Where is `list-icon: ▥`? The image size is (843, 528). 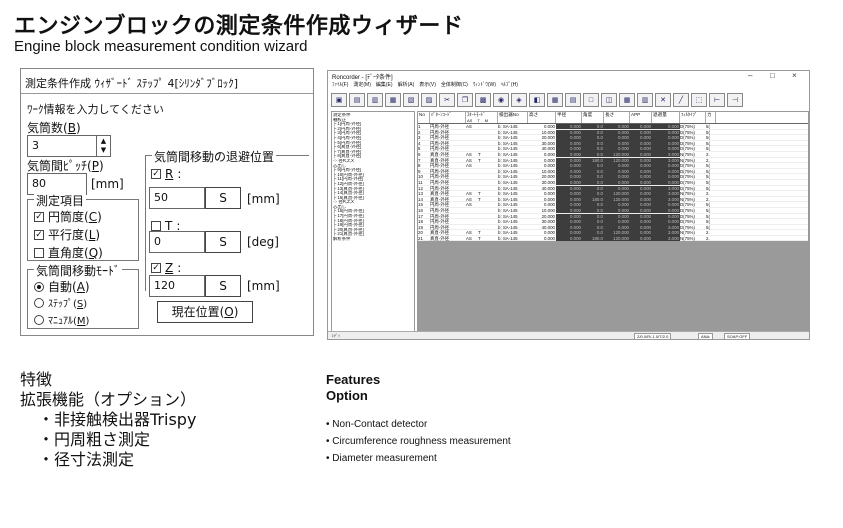
list-icon: ▥ is located at coordinates (645, 100).